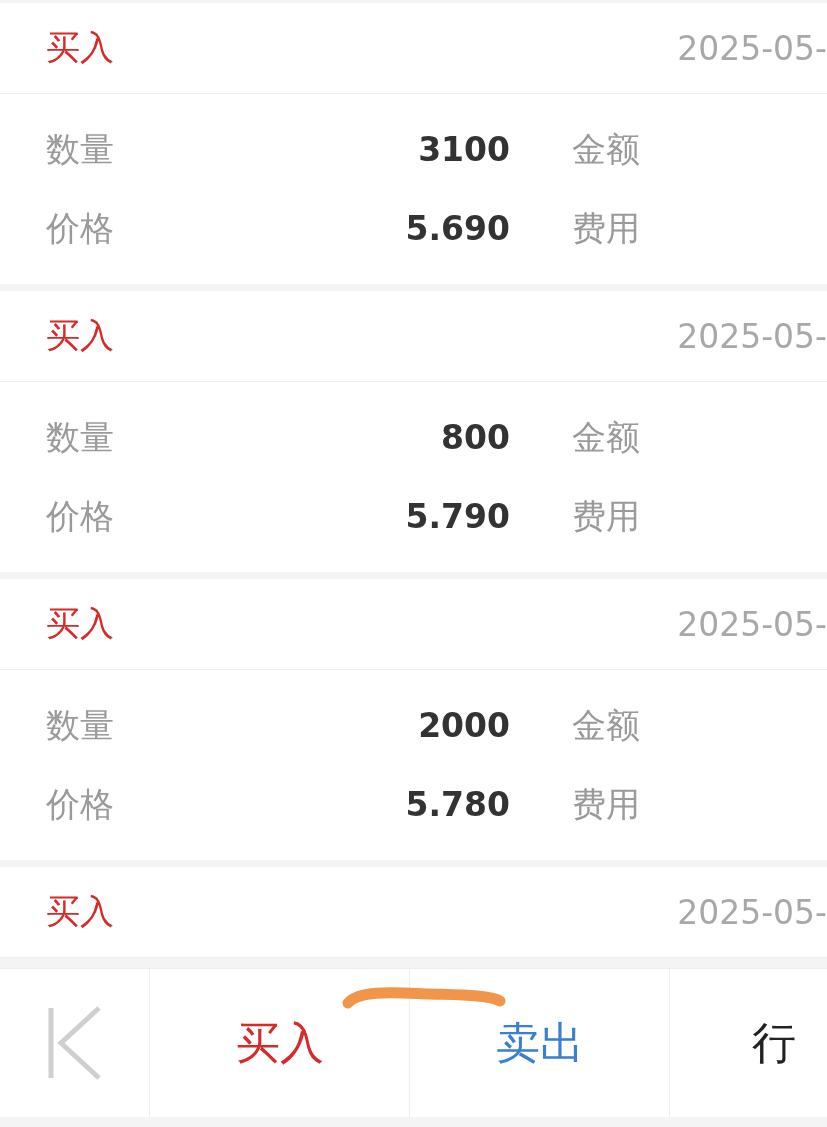 This screenshot has width=827, height=1127. I want to click on field-value: 2000, so click(463, 725).